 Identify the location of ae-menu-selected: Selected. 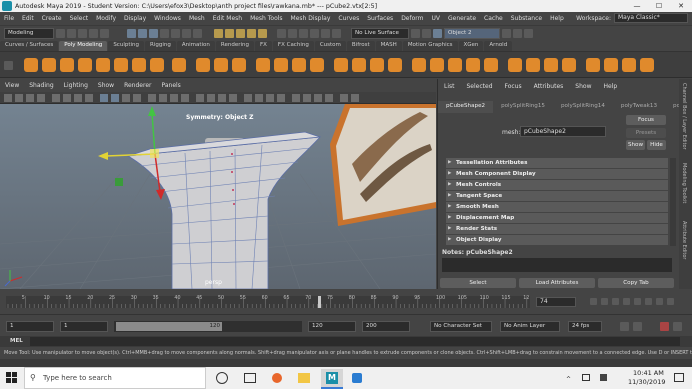
(480, 86).